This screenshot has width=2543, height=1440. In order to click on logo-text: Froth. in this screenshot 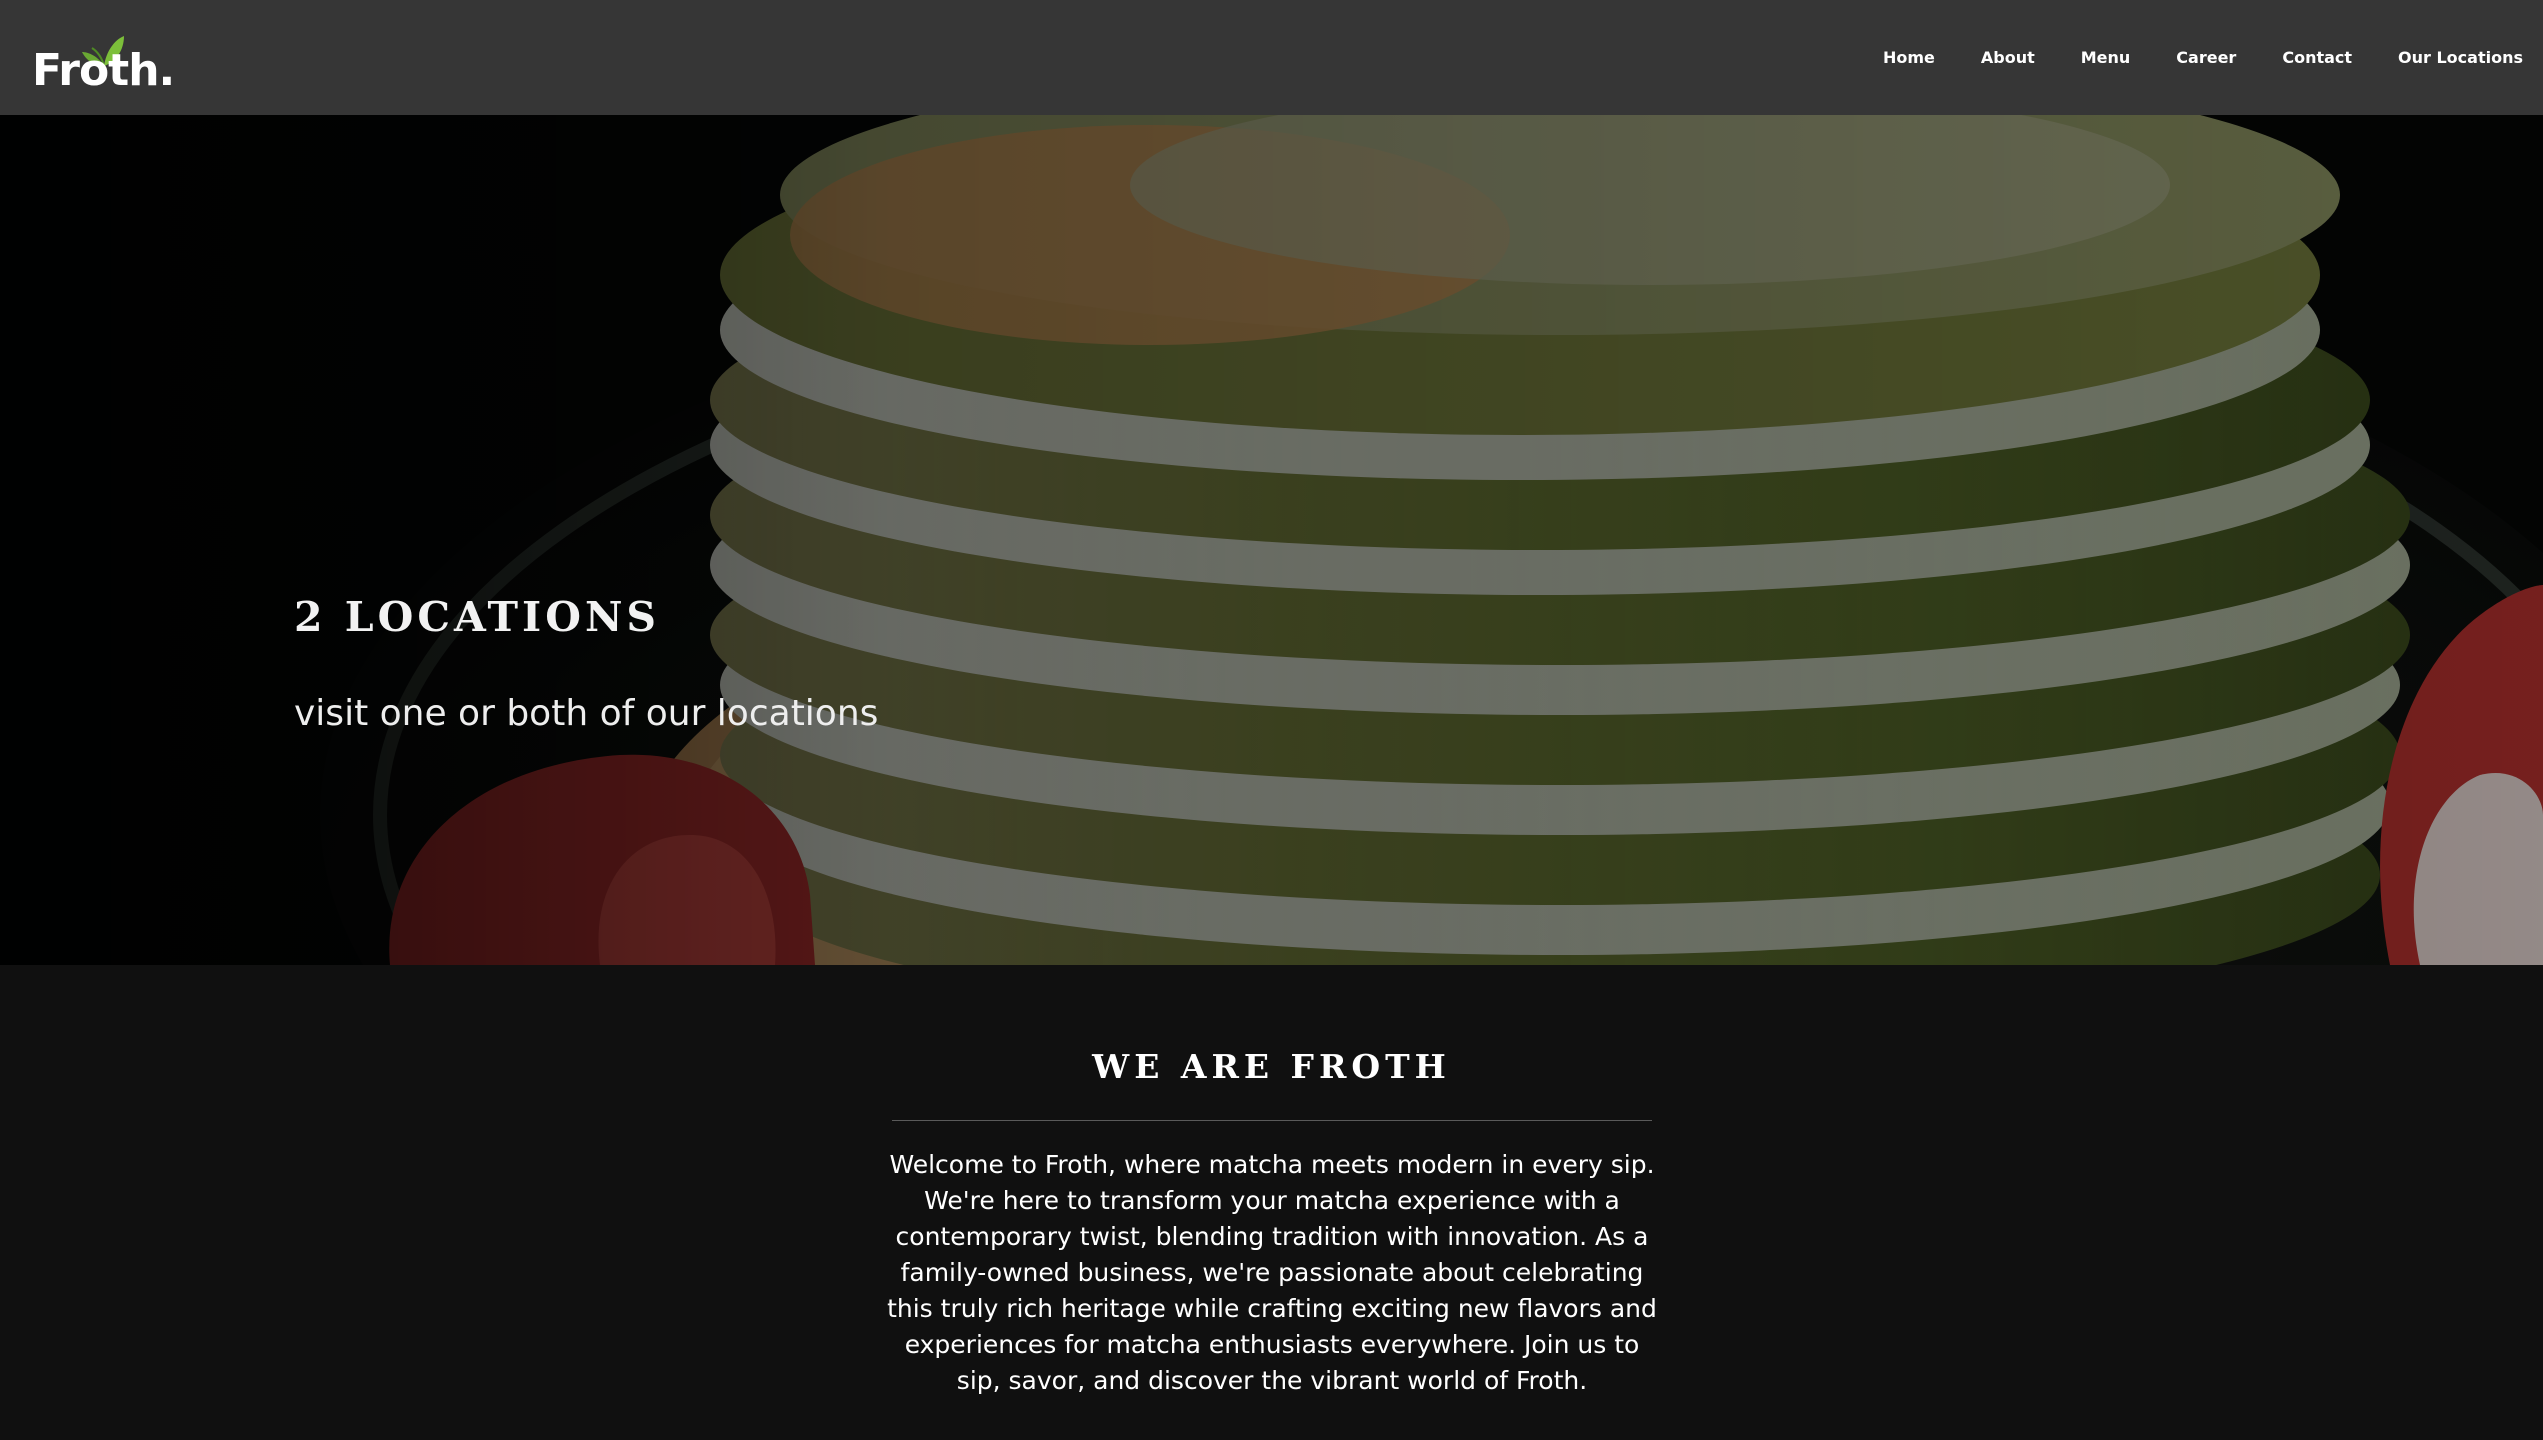, I will do `click(103, 70)`.